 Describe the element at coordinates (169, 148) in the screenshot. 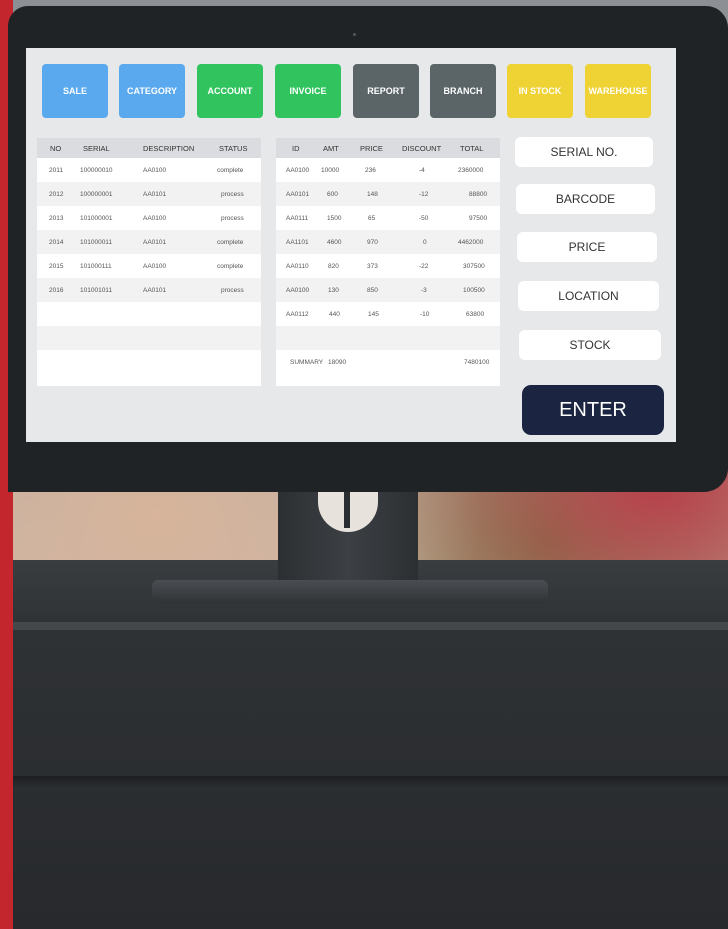

I see `column-header-description: DESCRIPTION` at that location.